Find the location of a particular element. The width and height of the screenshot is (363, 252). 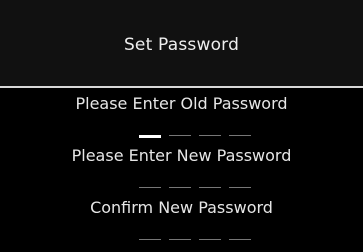

header-divider is located at coordinates (181, 87).